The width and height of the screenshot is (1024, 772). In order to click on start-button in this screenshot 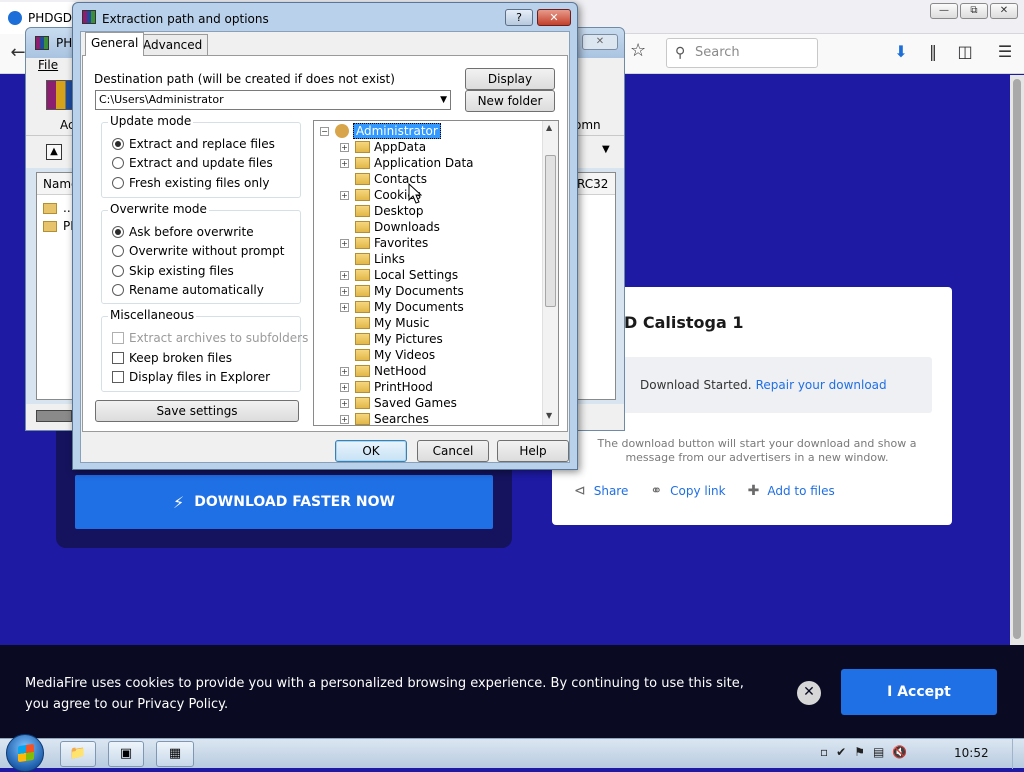, I will do `click(25, 753)`.